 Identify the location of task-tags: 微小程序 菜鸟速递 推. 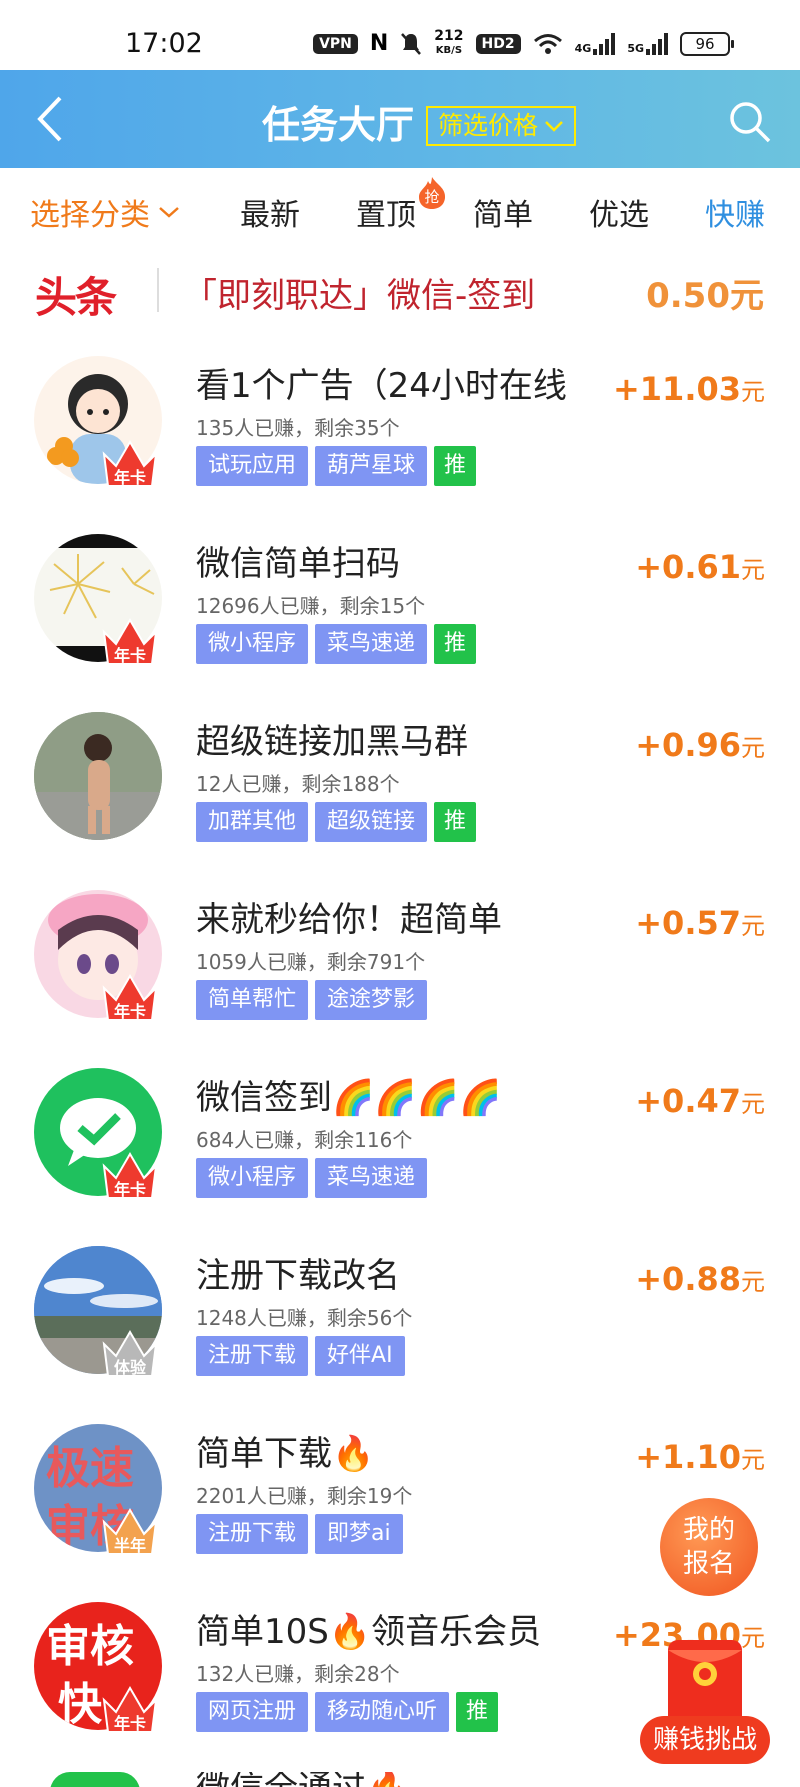
(336, 644).